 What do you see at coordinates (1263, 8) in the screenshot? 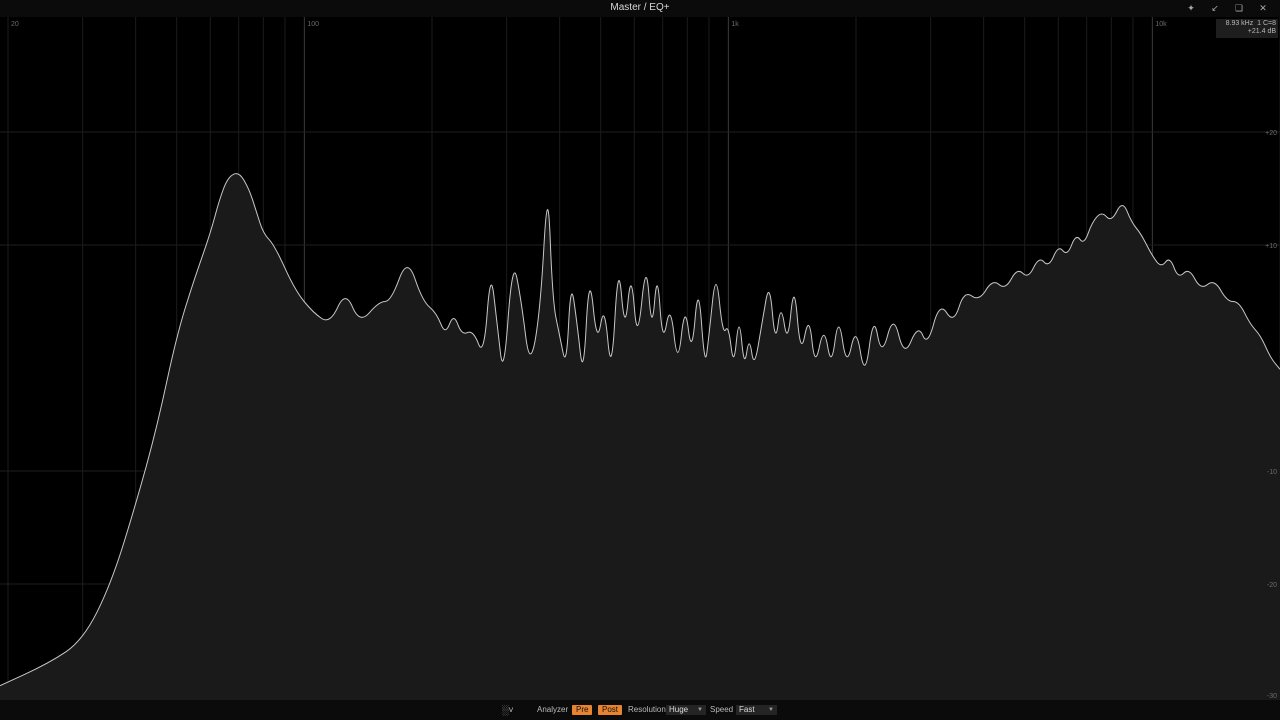
I see `close-icon: ✕` at bounding box center [1263, 8].